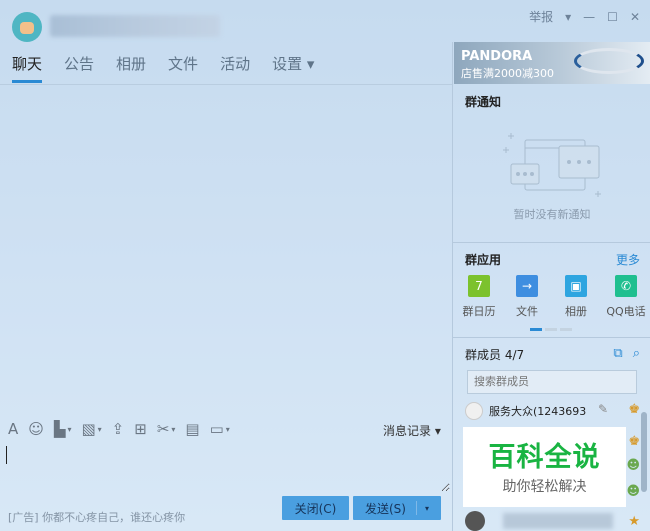  Describe the element at coordinates (63, 429) in the screenshot. I see `gif-icon: ▙ ▾` at that location.